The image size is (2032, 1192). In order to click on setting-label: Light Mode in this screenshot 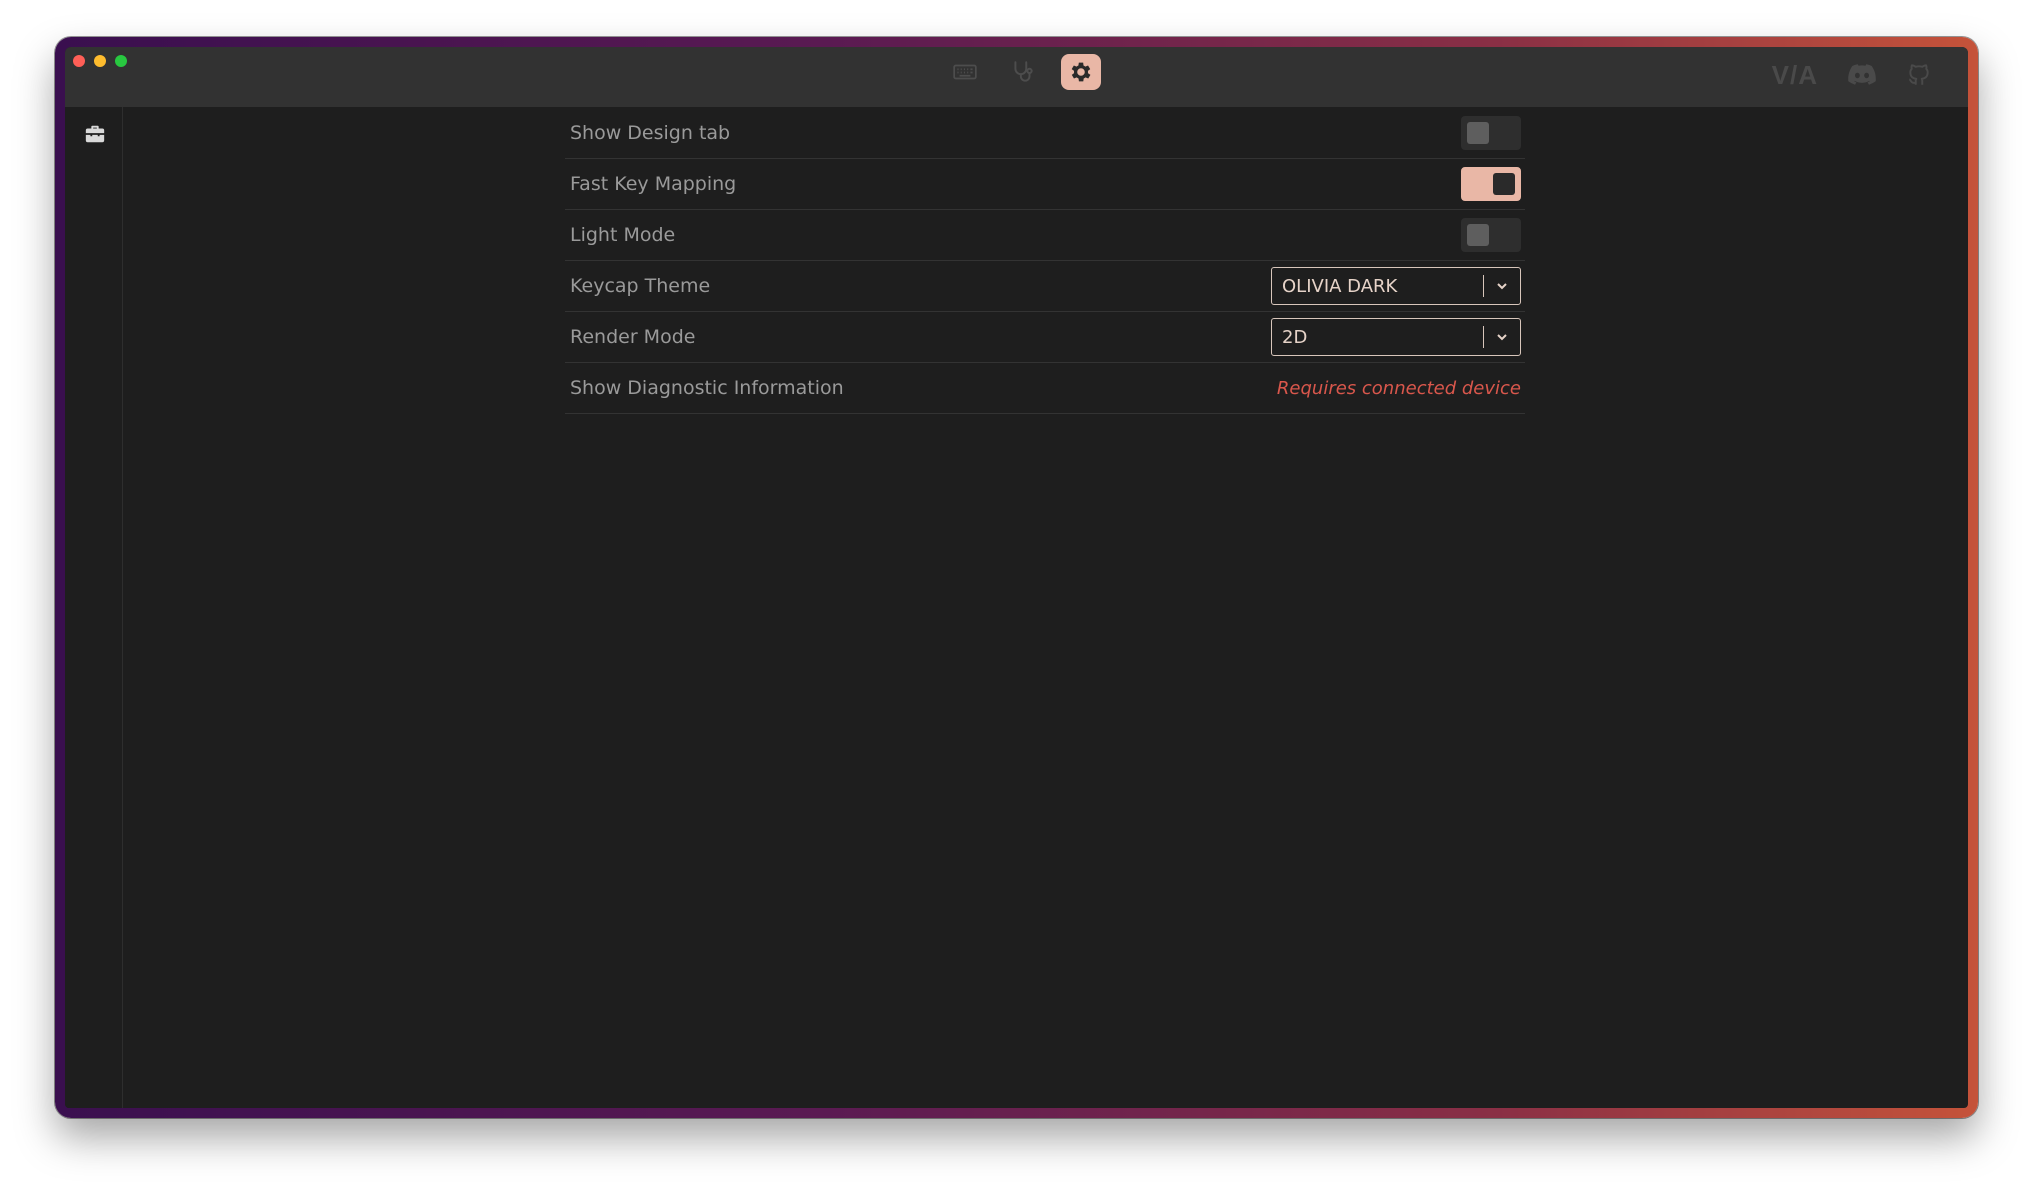, I will do `click(623, 235)`.